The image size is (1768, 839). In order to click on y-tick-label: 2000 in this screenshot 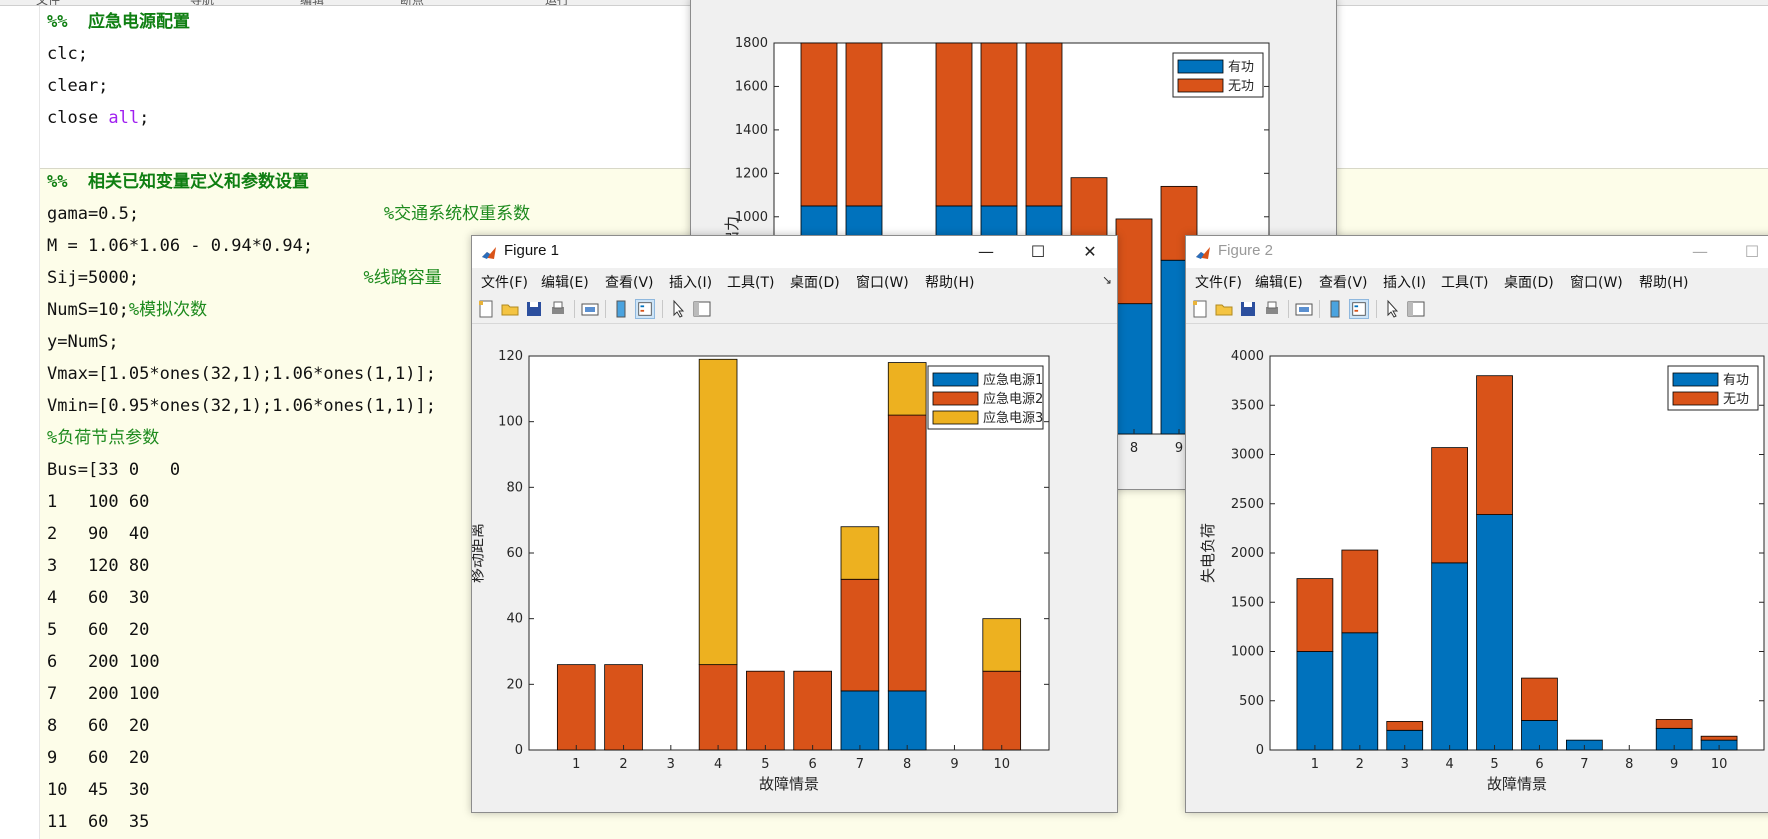, I will do `click(1247, 553)`.